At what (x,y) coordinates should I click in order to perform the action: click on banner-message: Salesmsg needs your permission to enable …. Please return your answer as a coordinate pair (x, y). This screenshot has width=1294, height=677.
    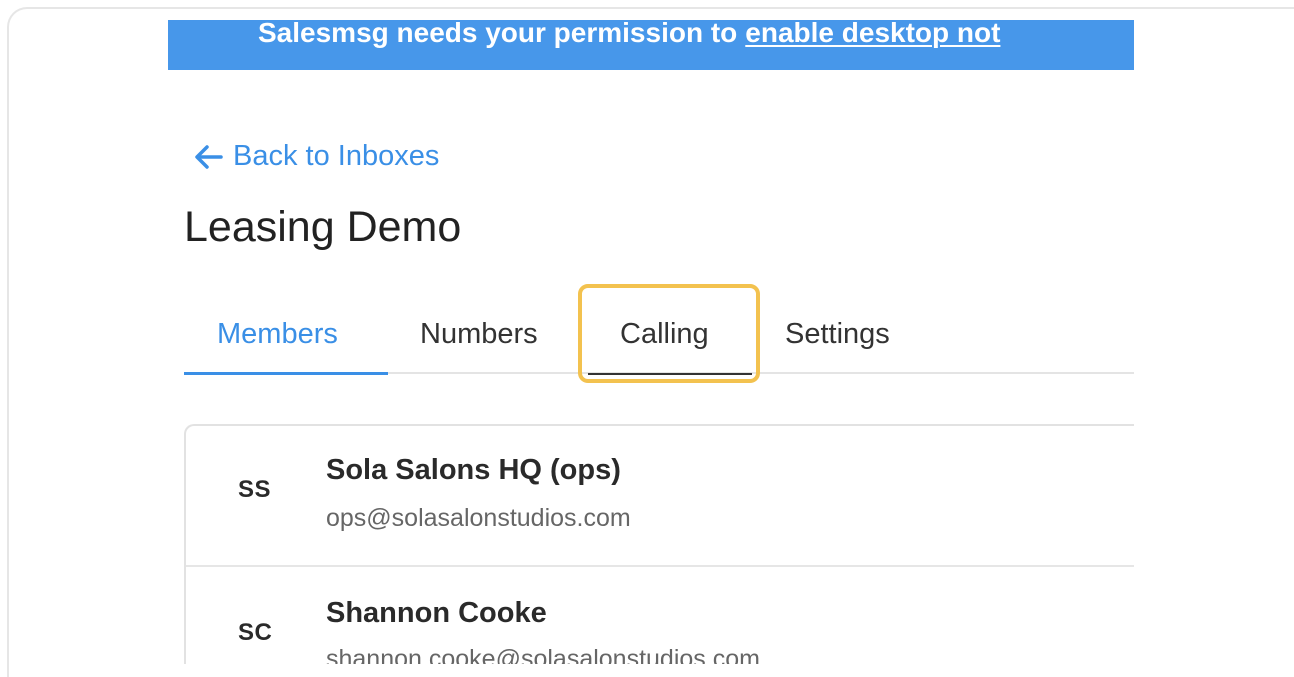
    Looking at the image, I should click on (629, 35).